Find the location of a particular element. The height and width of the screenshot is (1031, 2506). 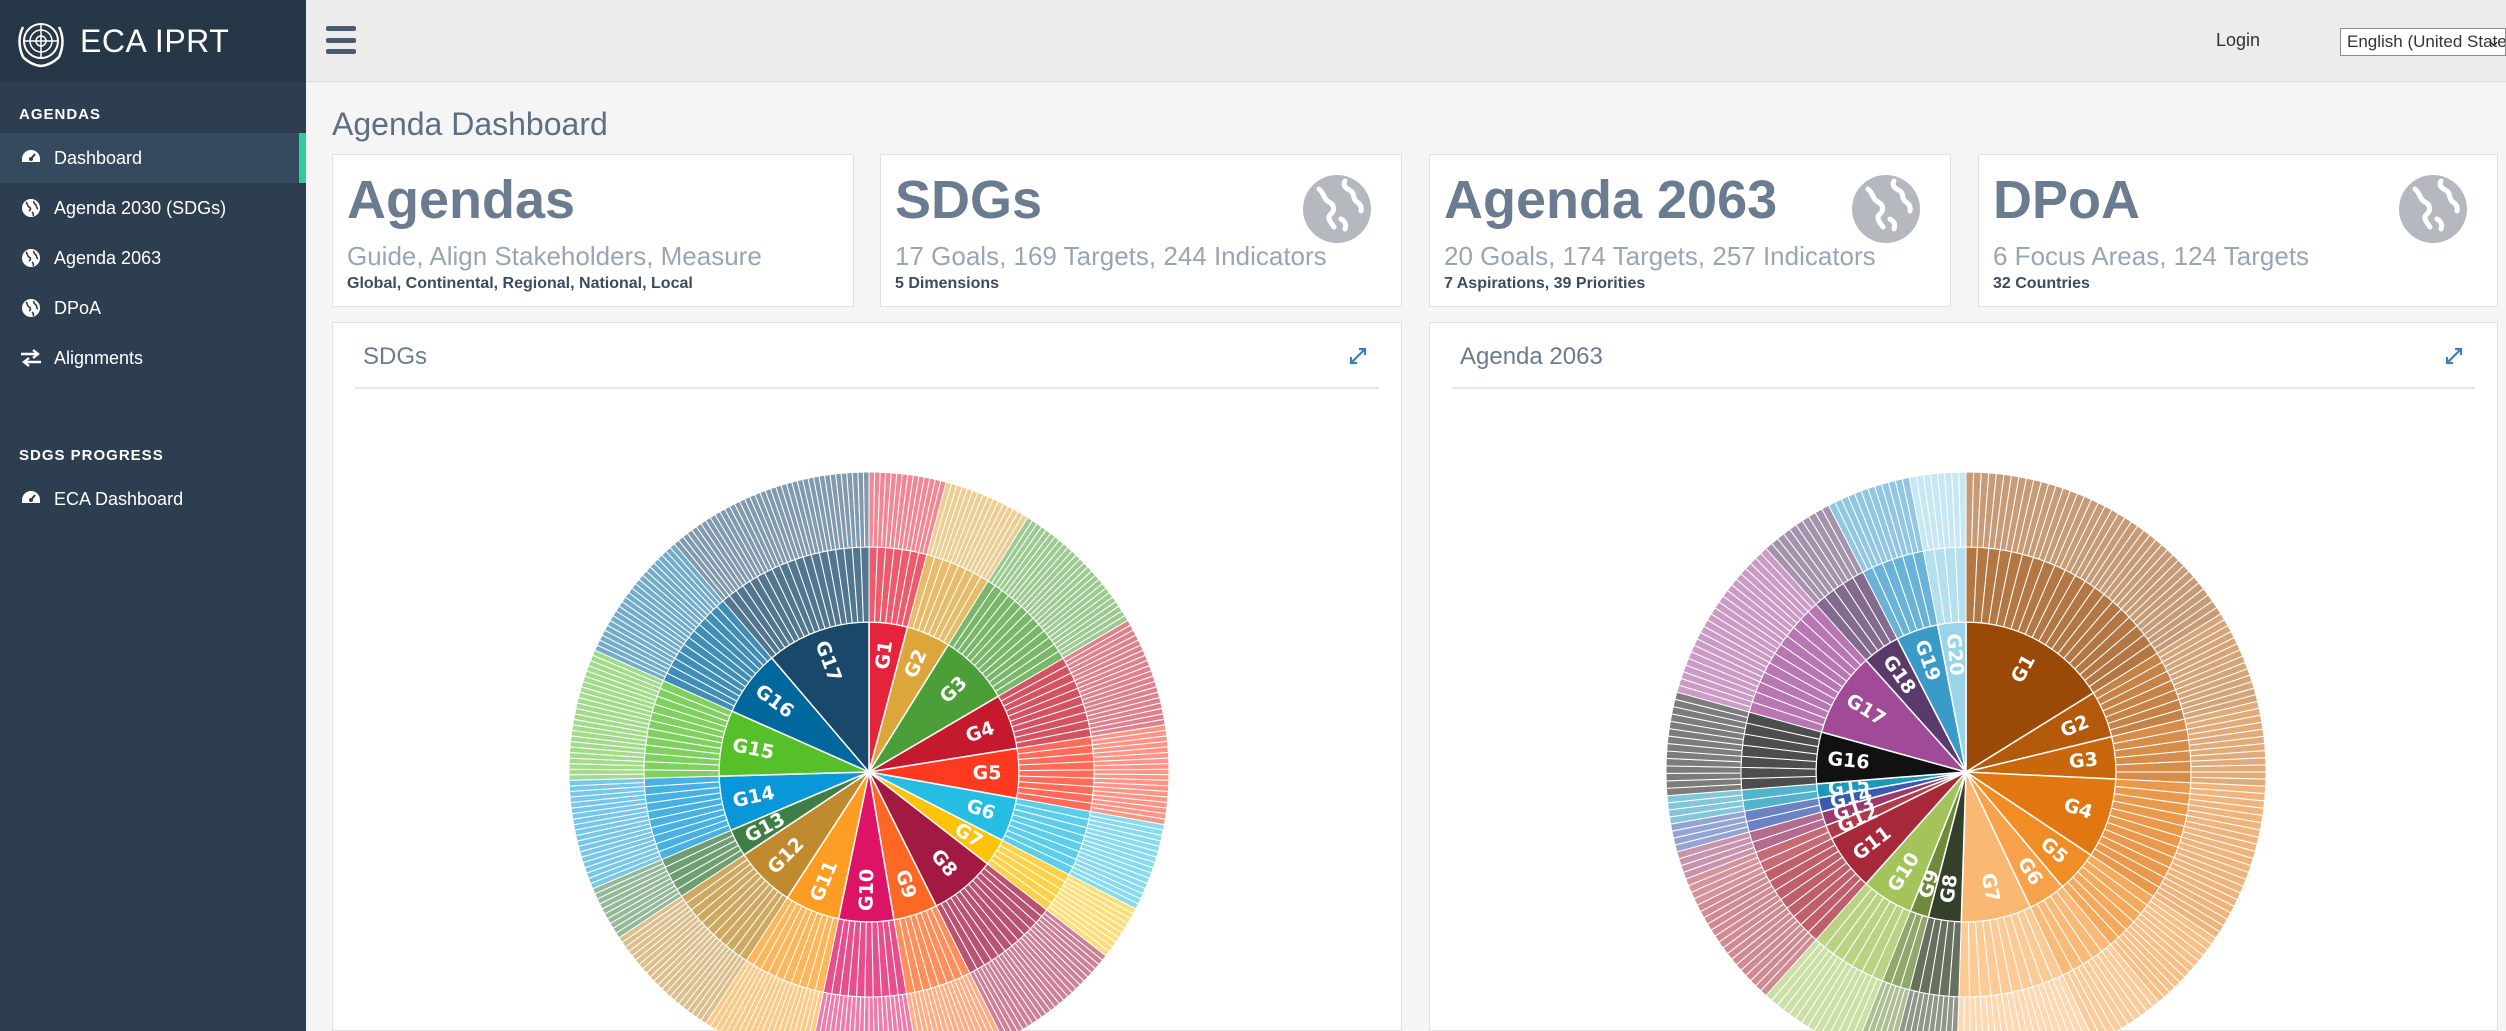

card-subtitle: 17 Goals, 169 Targets, 244 Indicators is located at coordinates (1111, 256).